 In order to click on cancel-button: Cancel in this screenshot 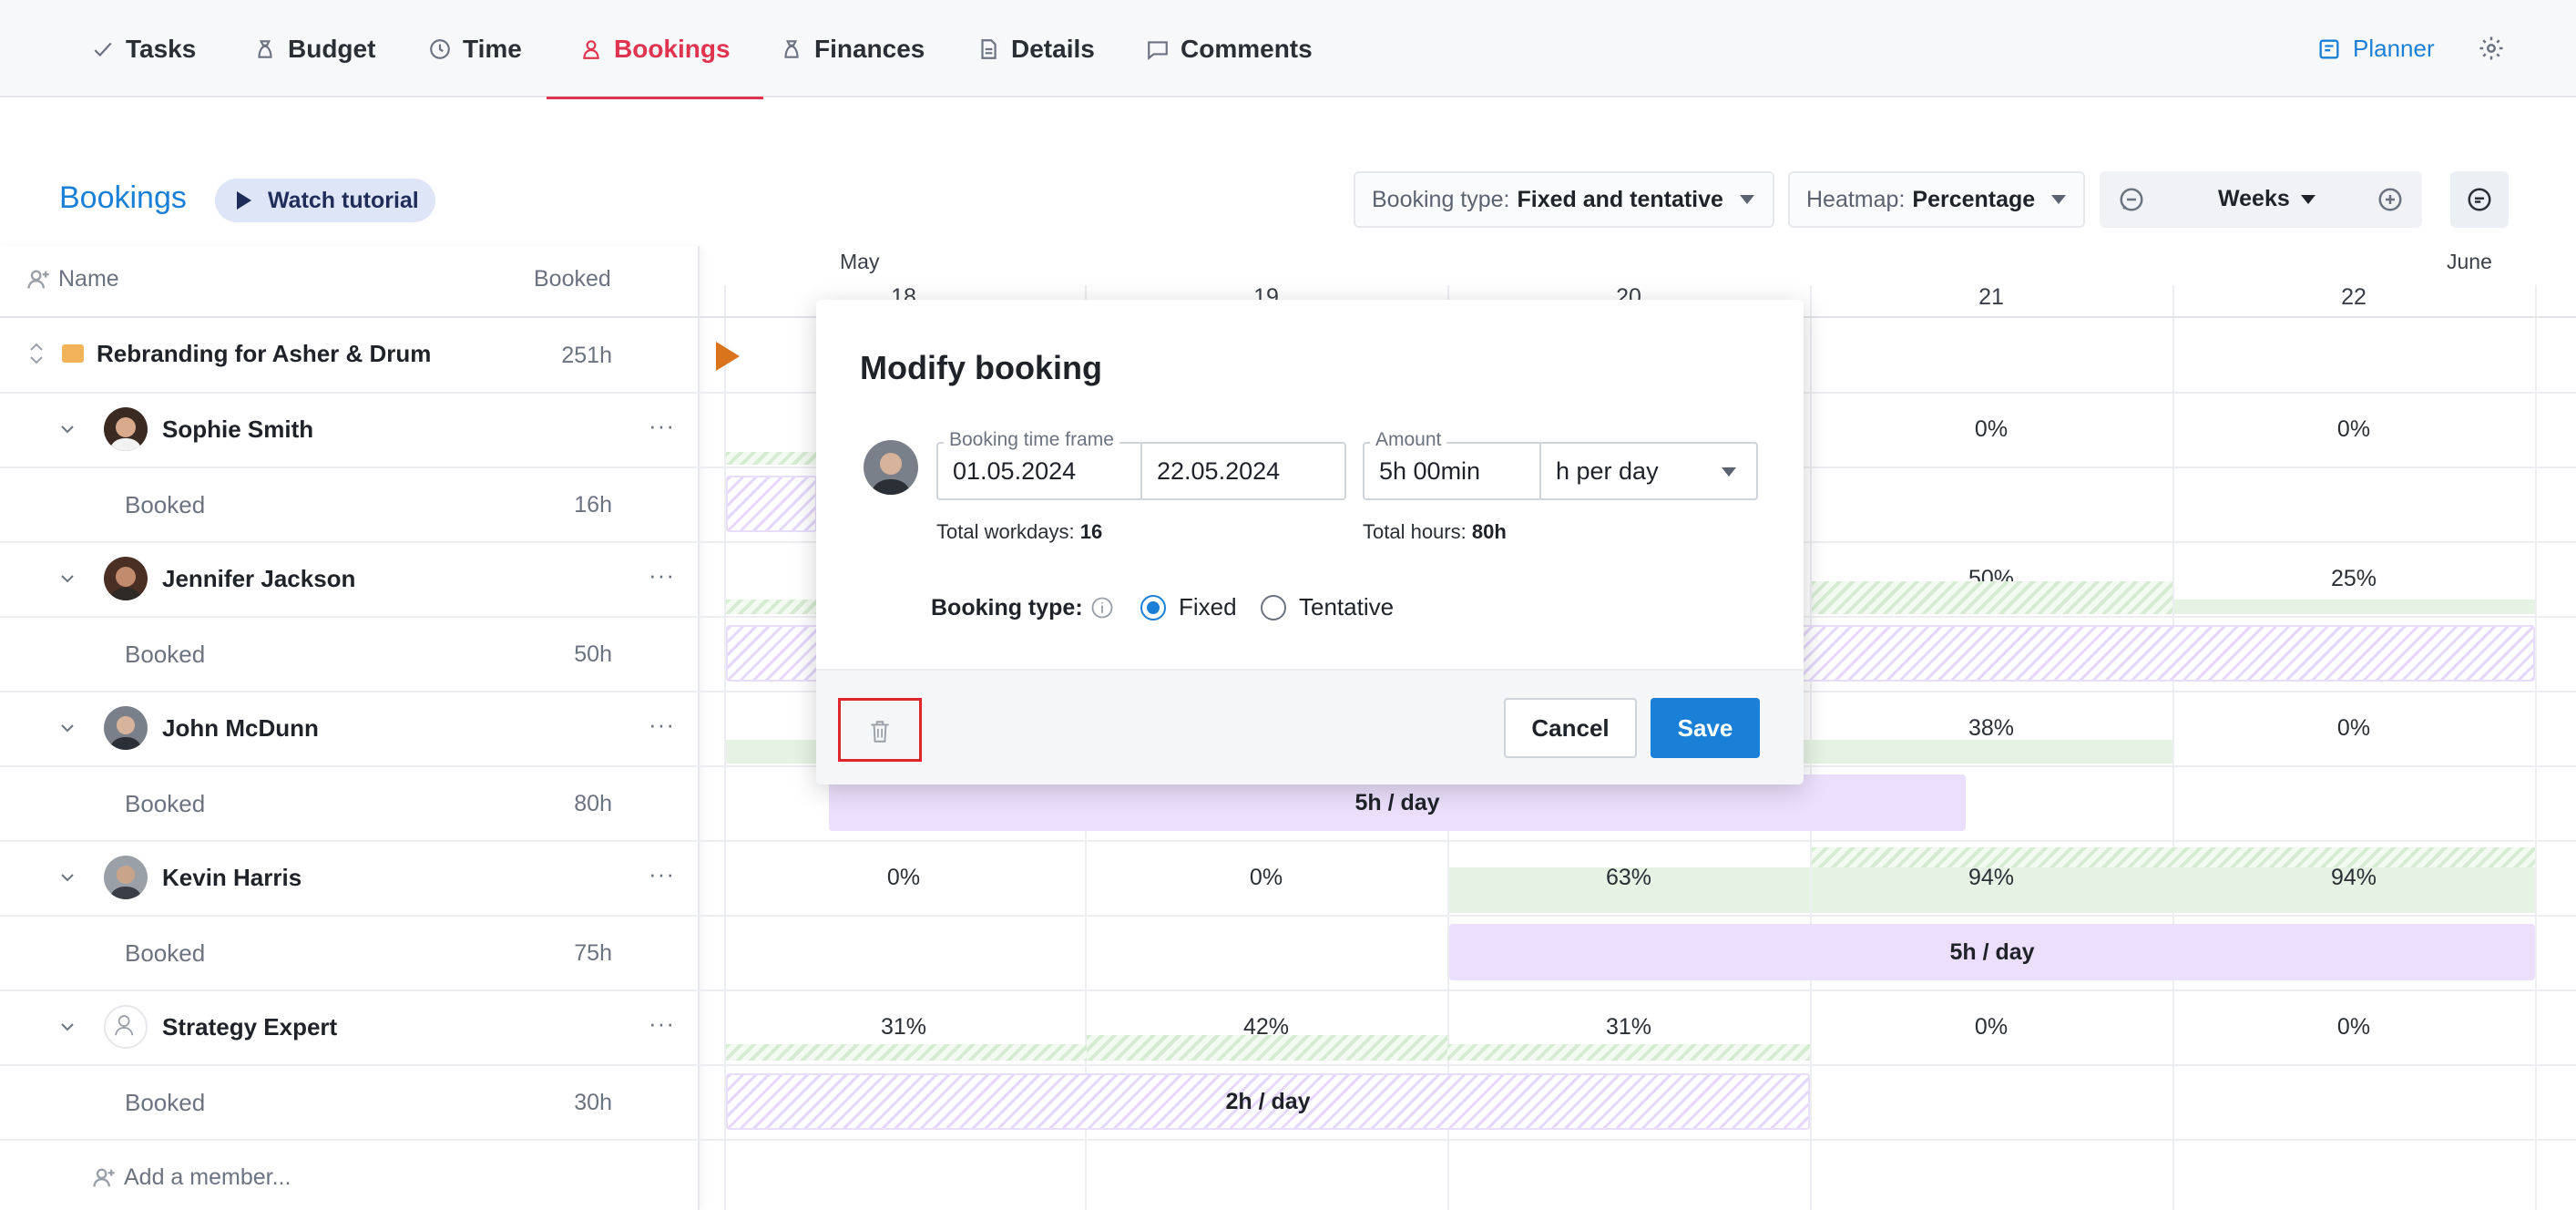, I will do `click(1570, 728)`.